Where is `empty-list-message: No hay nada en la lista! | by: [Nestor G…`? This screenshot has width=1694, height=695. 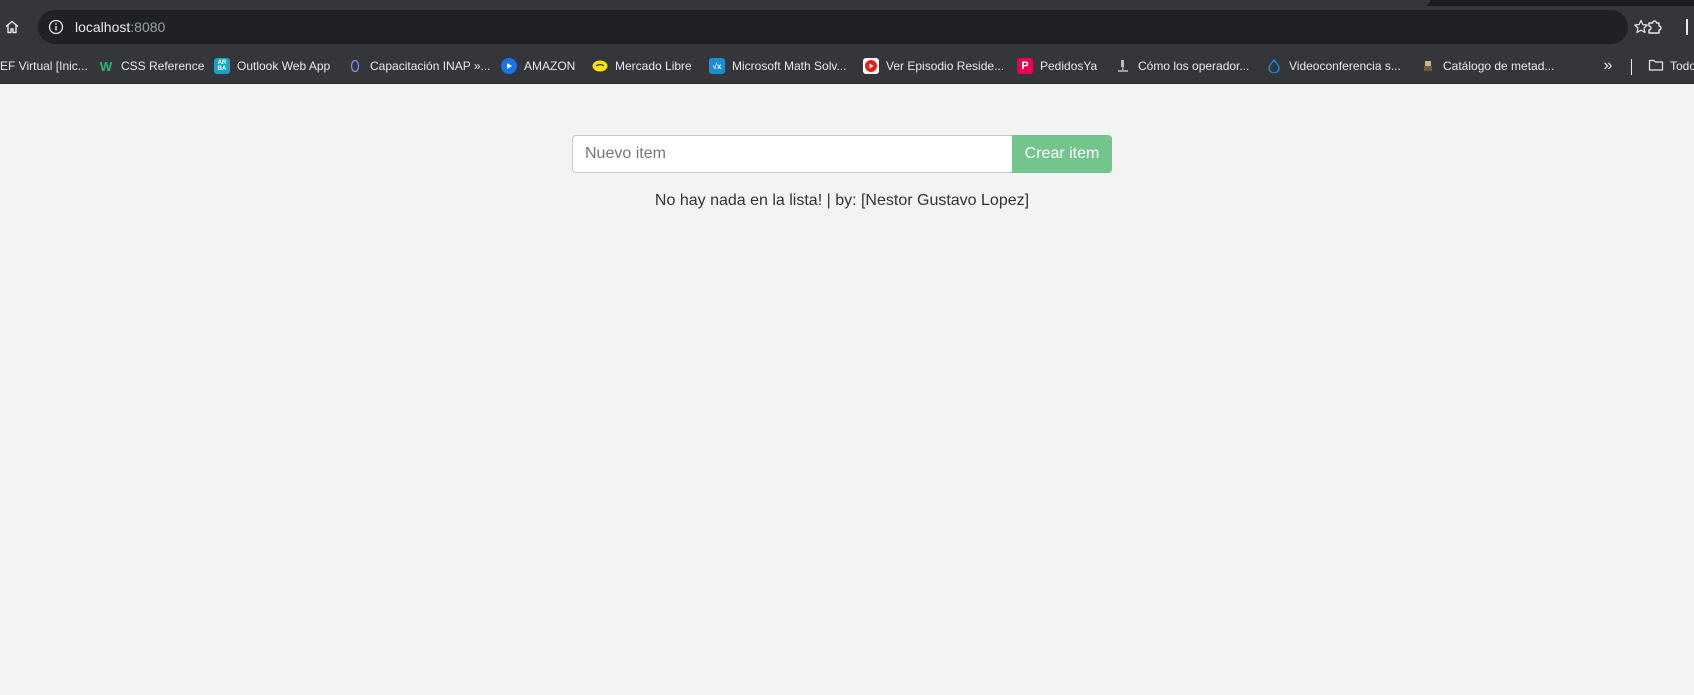
empty-list-message: No hay nada en la lista! | by: [Nestor G… is located at coordinates (842, 200).